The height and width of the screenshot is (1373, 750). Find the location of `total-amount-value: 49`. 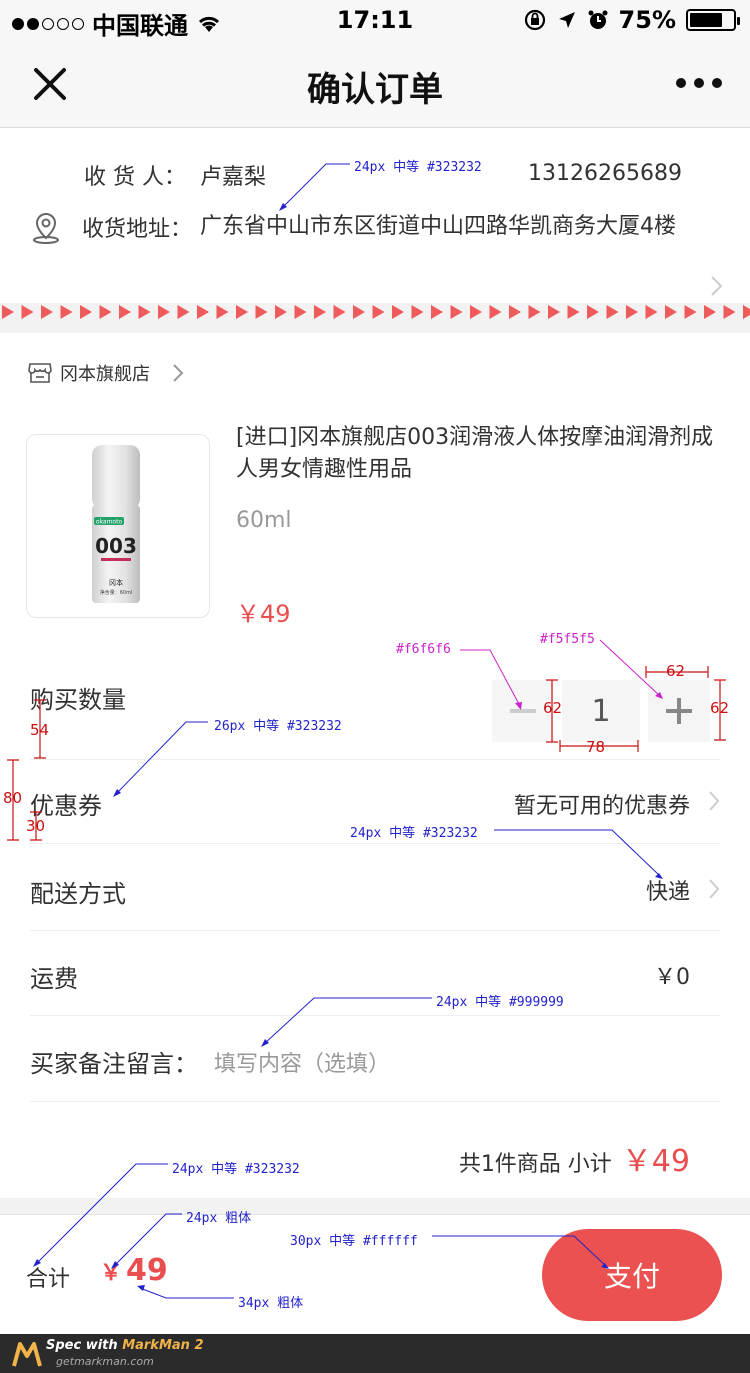

total-amount-value: 49 is located at coordinates (147, 1270).